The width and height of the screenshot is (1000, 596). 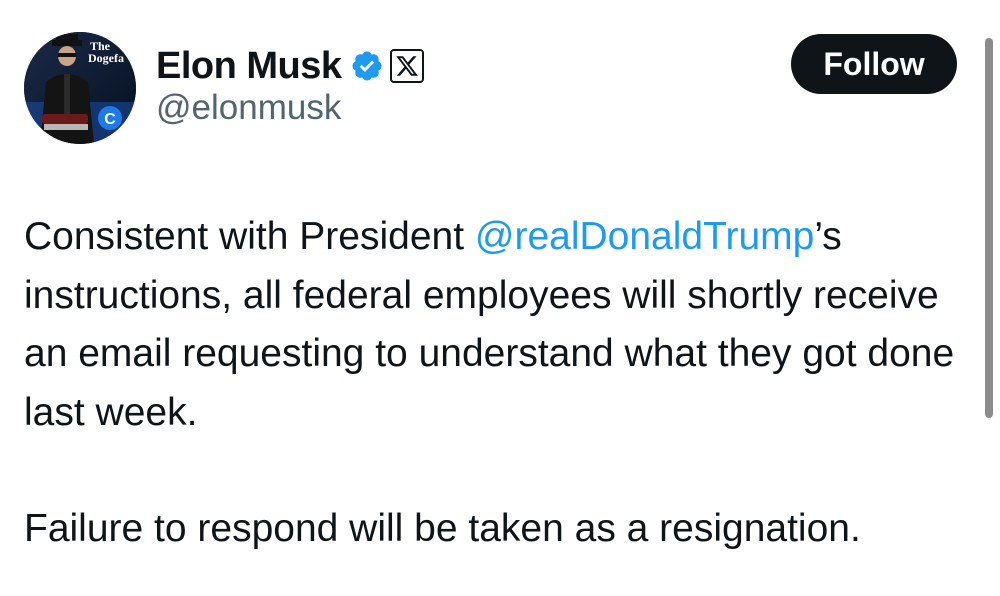 What do you see at coordinates (249, 236) in the screenshot?
I see `tweet-text-before-mention: Consistent with President` at bounding box center [249, 236].